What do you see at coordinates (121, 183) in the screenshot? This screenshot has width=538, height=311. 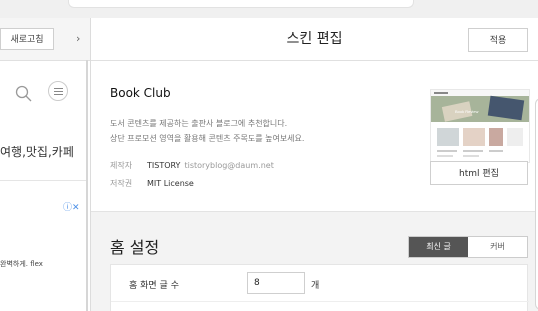 I see `license-key: 저작권` at bounding box center [121, 183].